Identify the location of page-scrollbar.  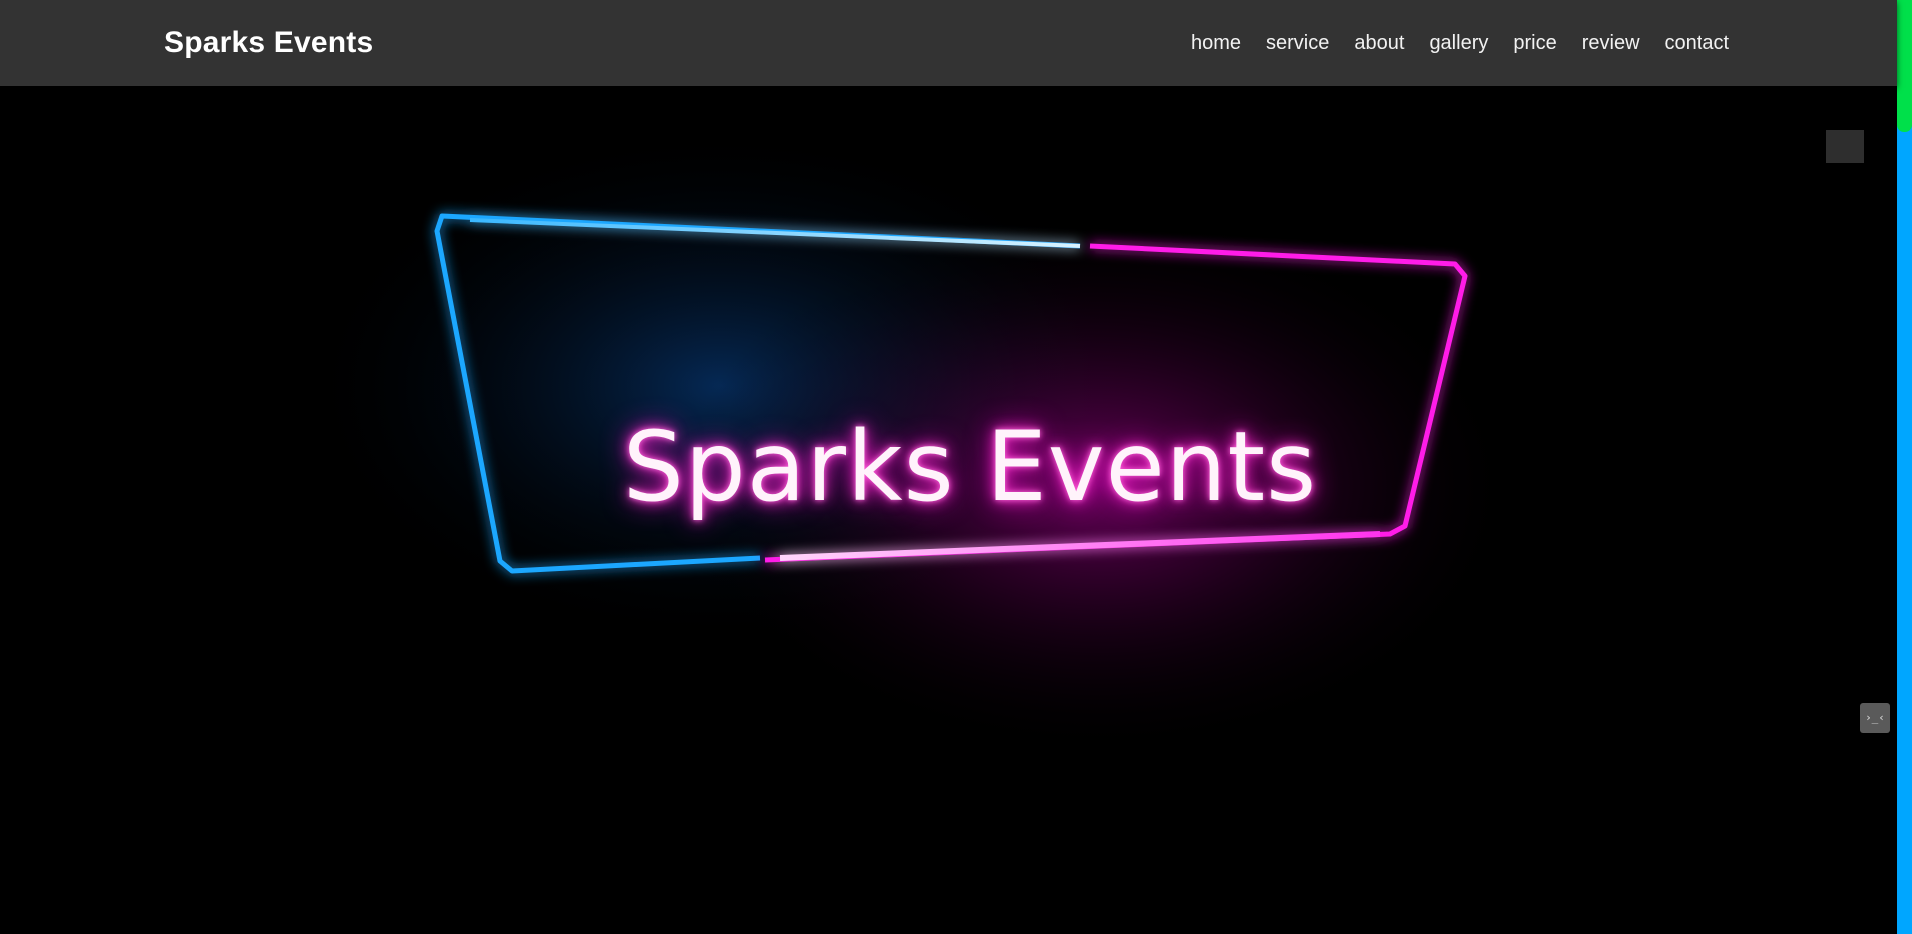
(1904, 467).